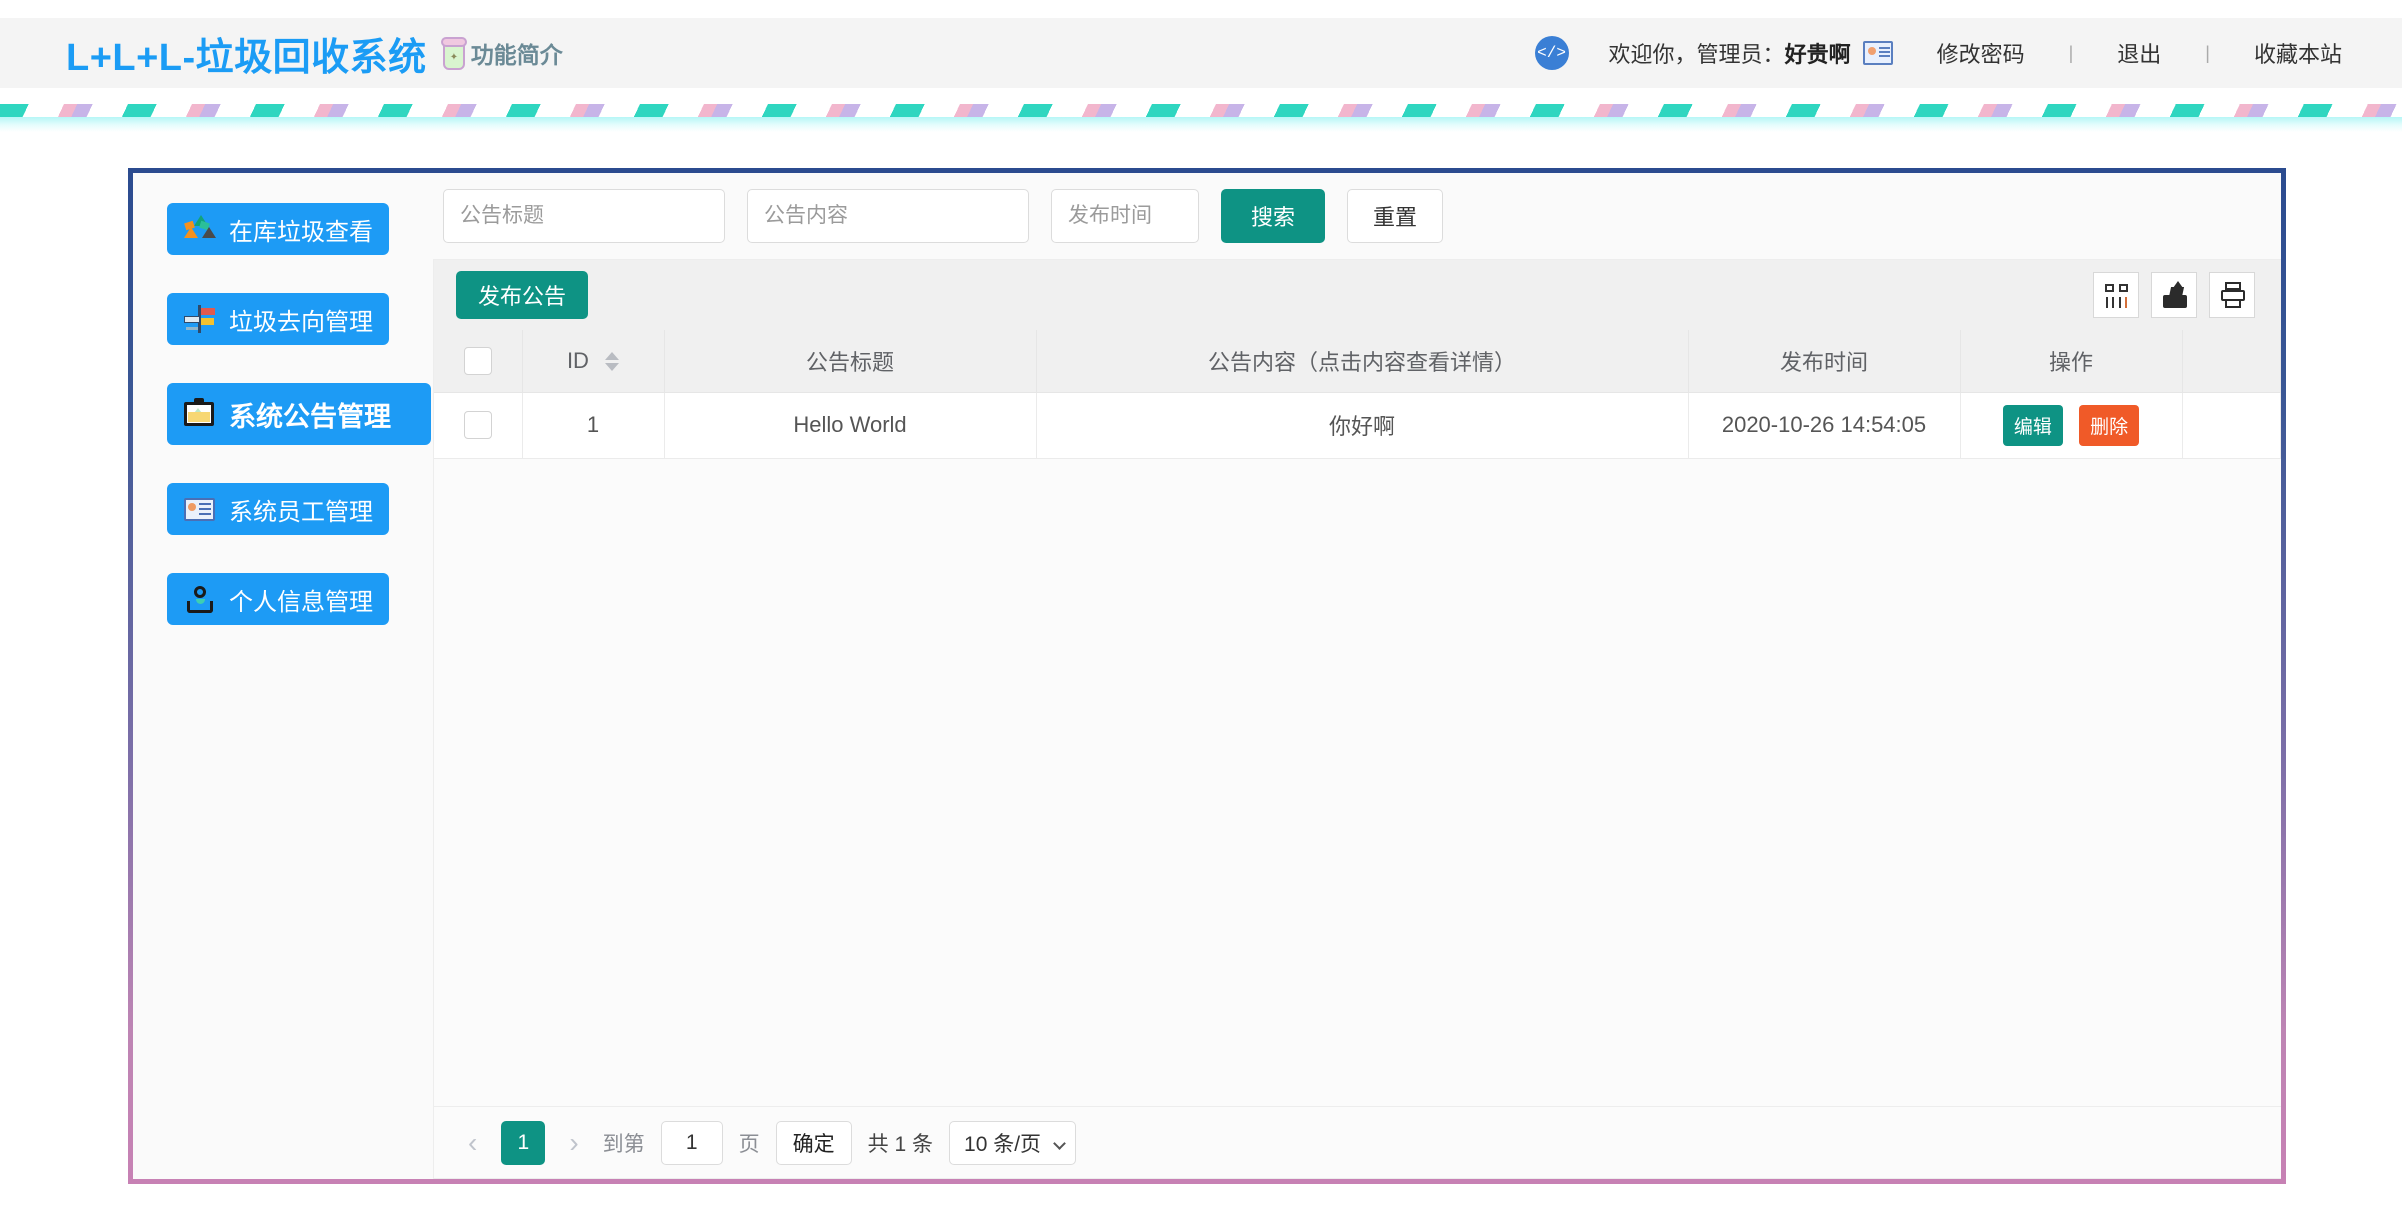  What do you see at coordinates (1824, 361) in the screenshot?
I see `table-header-time: 发布时间` at bounding box center [1824, 361].